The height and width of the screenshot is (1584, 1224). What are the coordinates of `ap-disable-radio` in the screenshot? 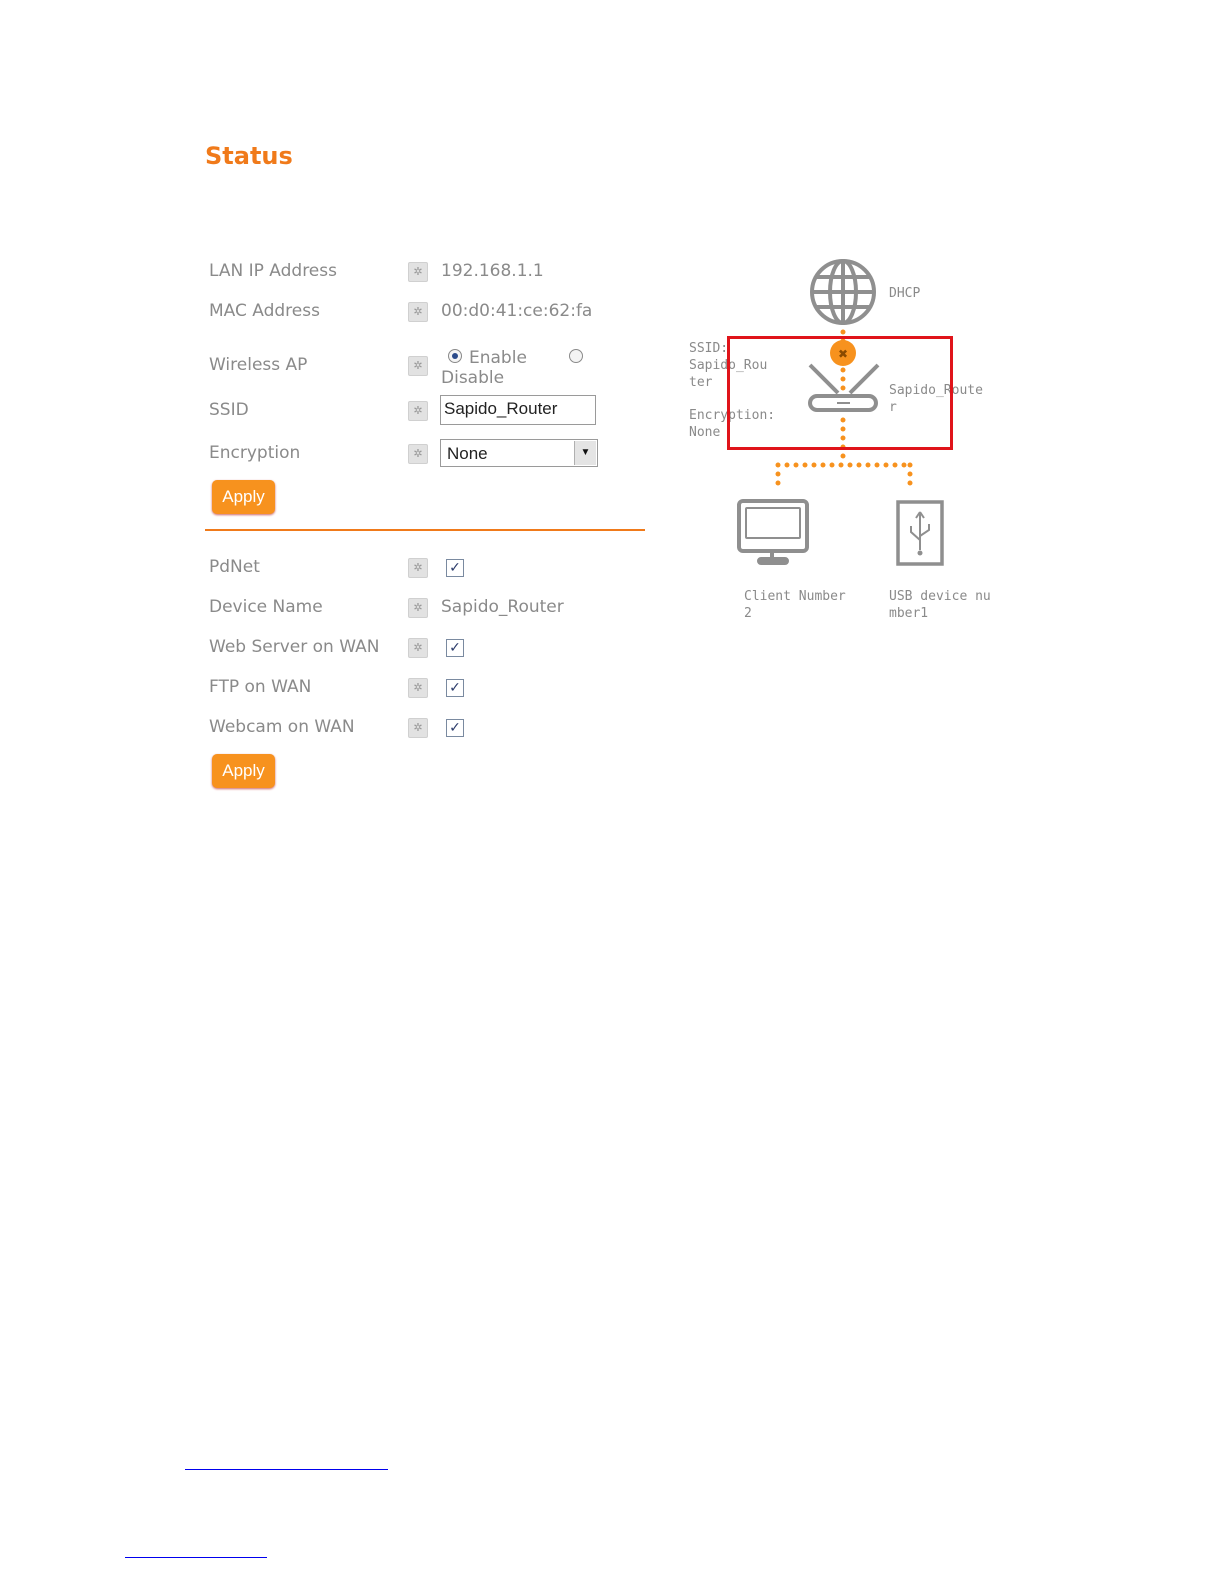 It's located at (576, 356).